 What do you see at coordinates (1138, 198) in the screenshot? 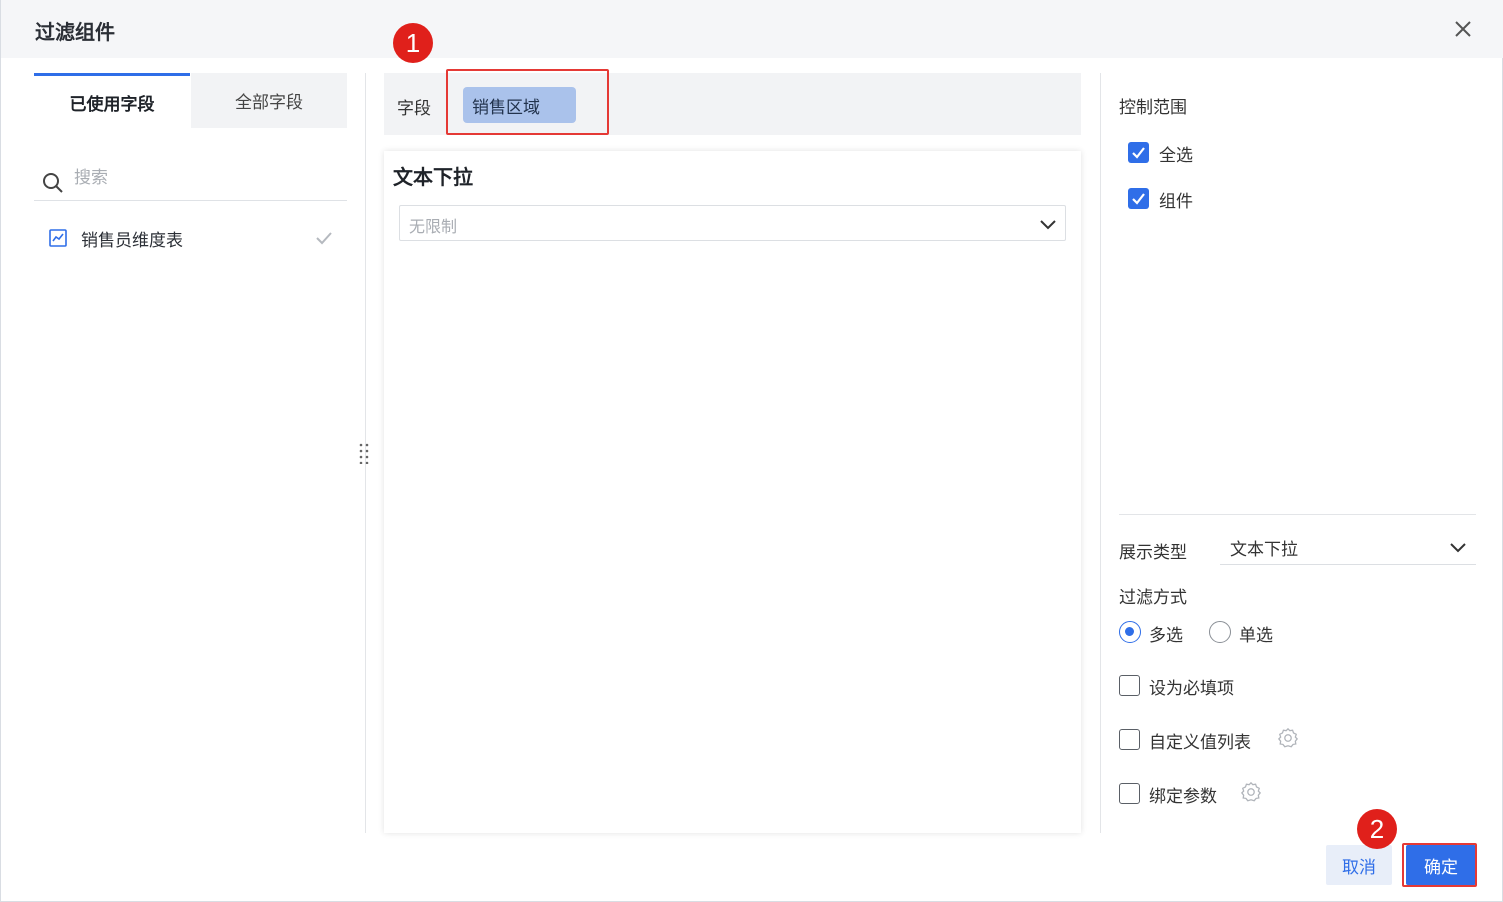
I see `component-checkbox` at bounding box center [1138, 198].